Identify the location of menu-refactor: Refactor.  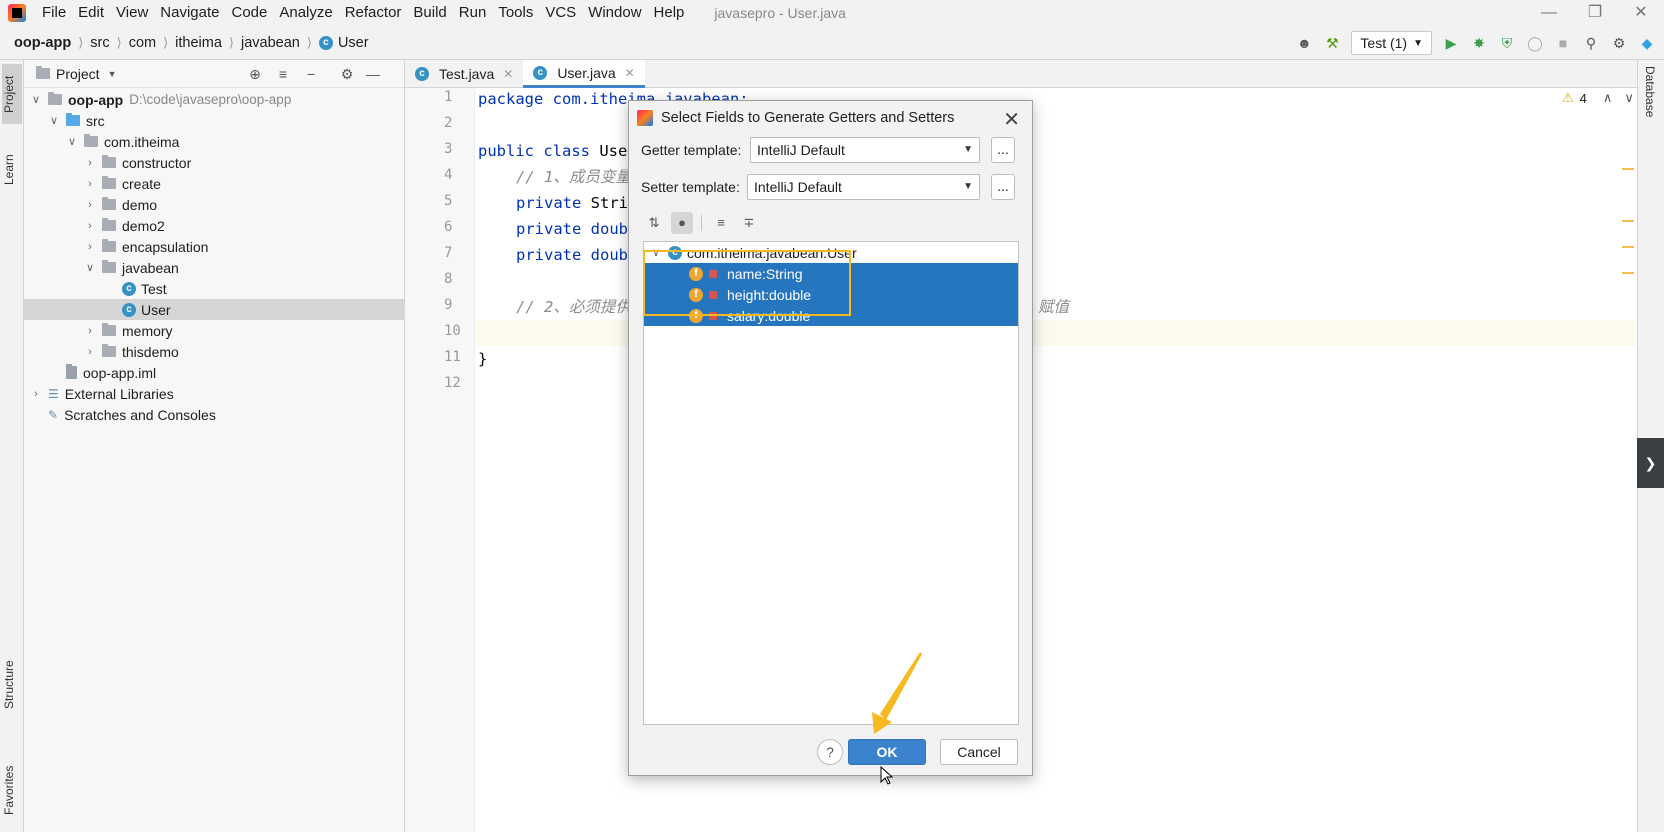
(373, 13).